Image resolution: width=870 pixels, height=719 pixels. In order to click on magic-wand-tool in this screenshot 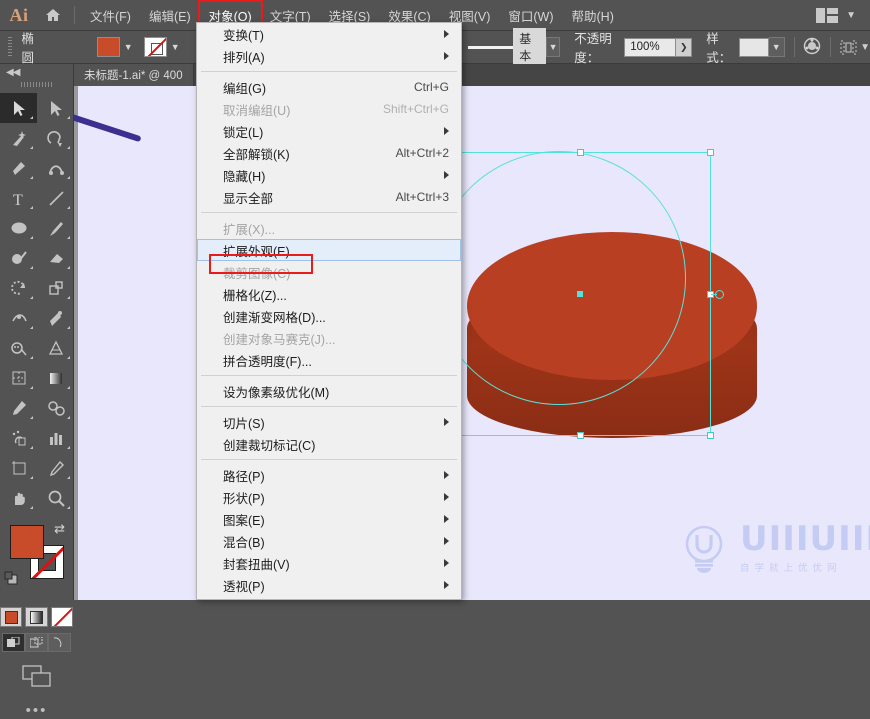, I will do `click(18, 138)`.